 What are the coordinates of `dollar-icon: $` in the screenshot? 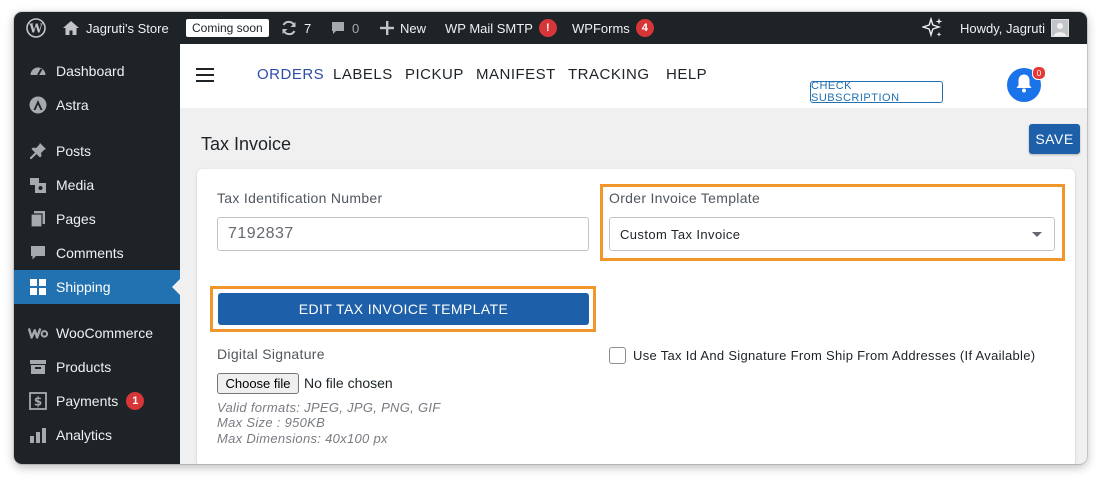 It's located at (38, 401).